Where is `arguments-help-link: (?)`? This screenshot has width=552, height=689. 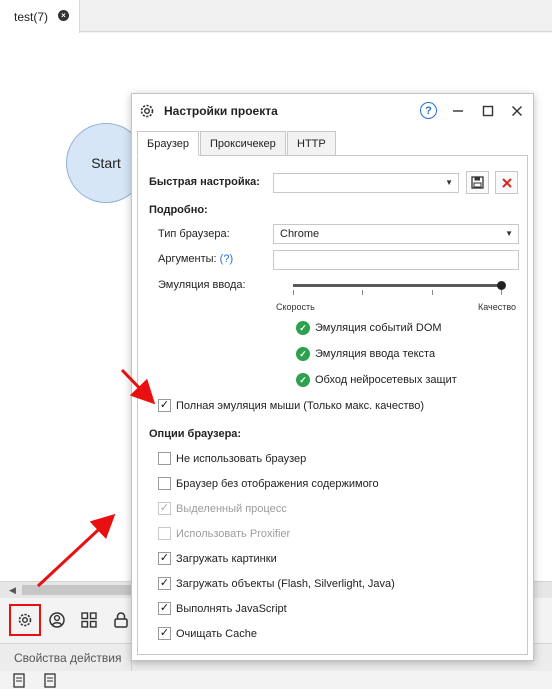 arguments-help-link: (?) is located at coordinates (226, 259).